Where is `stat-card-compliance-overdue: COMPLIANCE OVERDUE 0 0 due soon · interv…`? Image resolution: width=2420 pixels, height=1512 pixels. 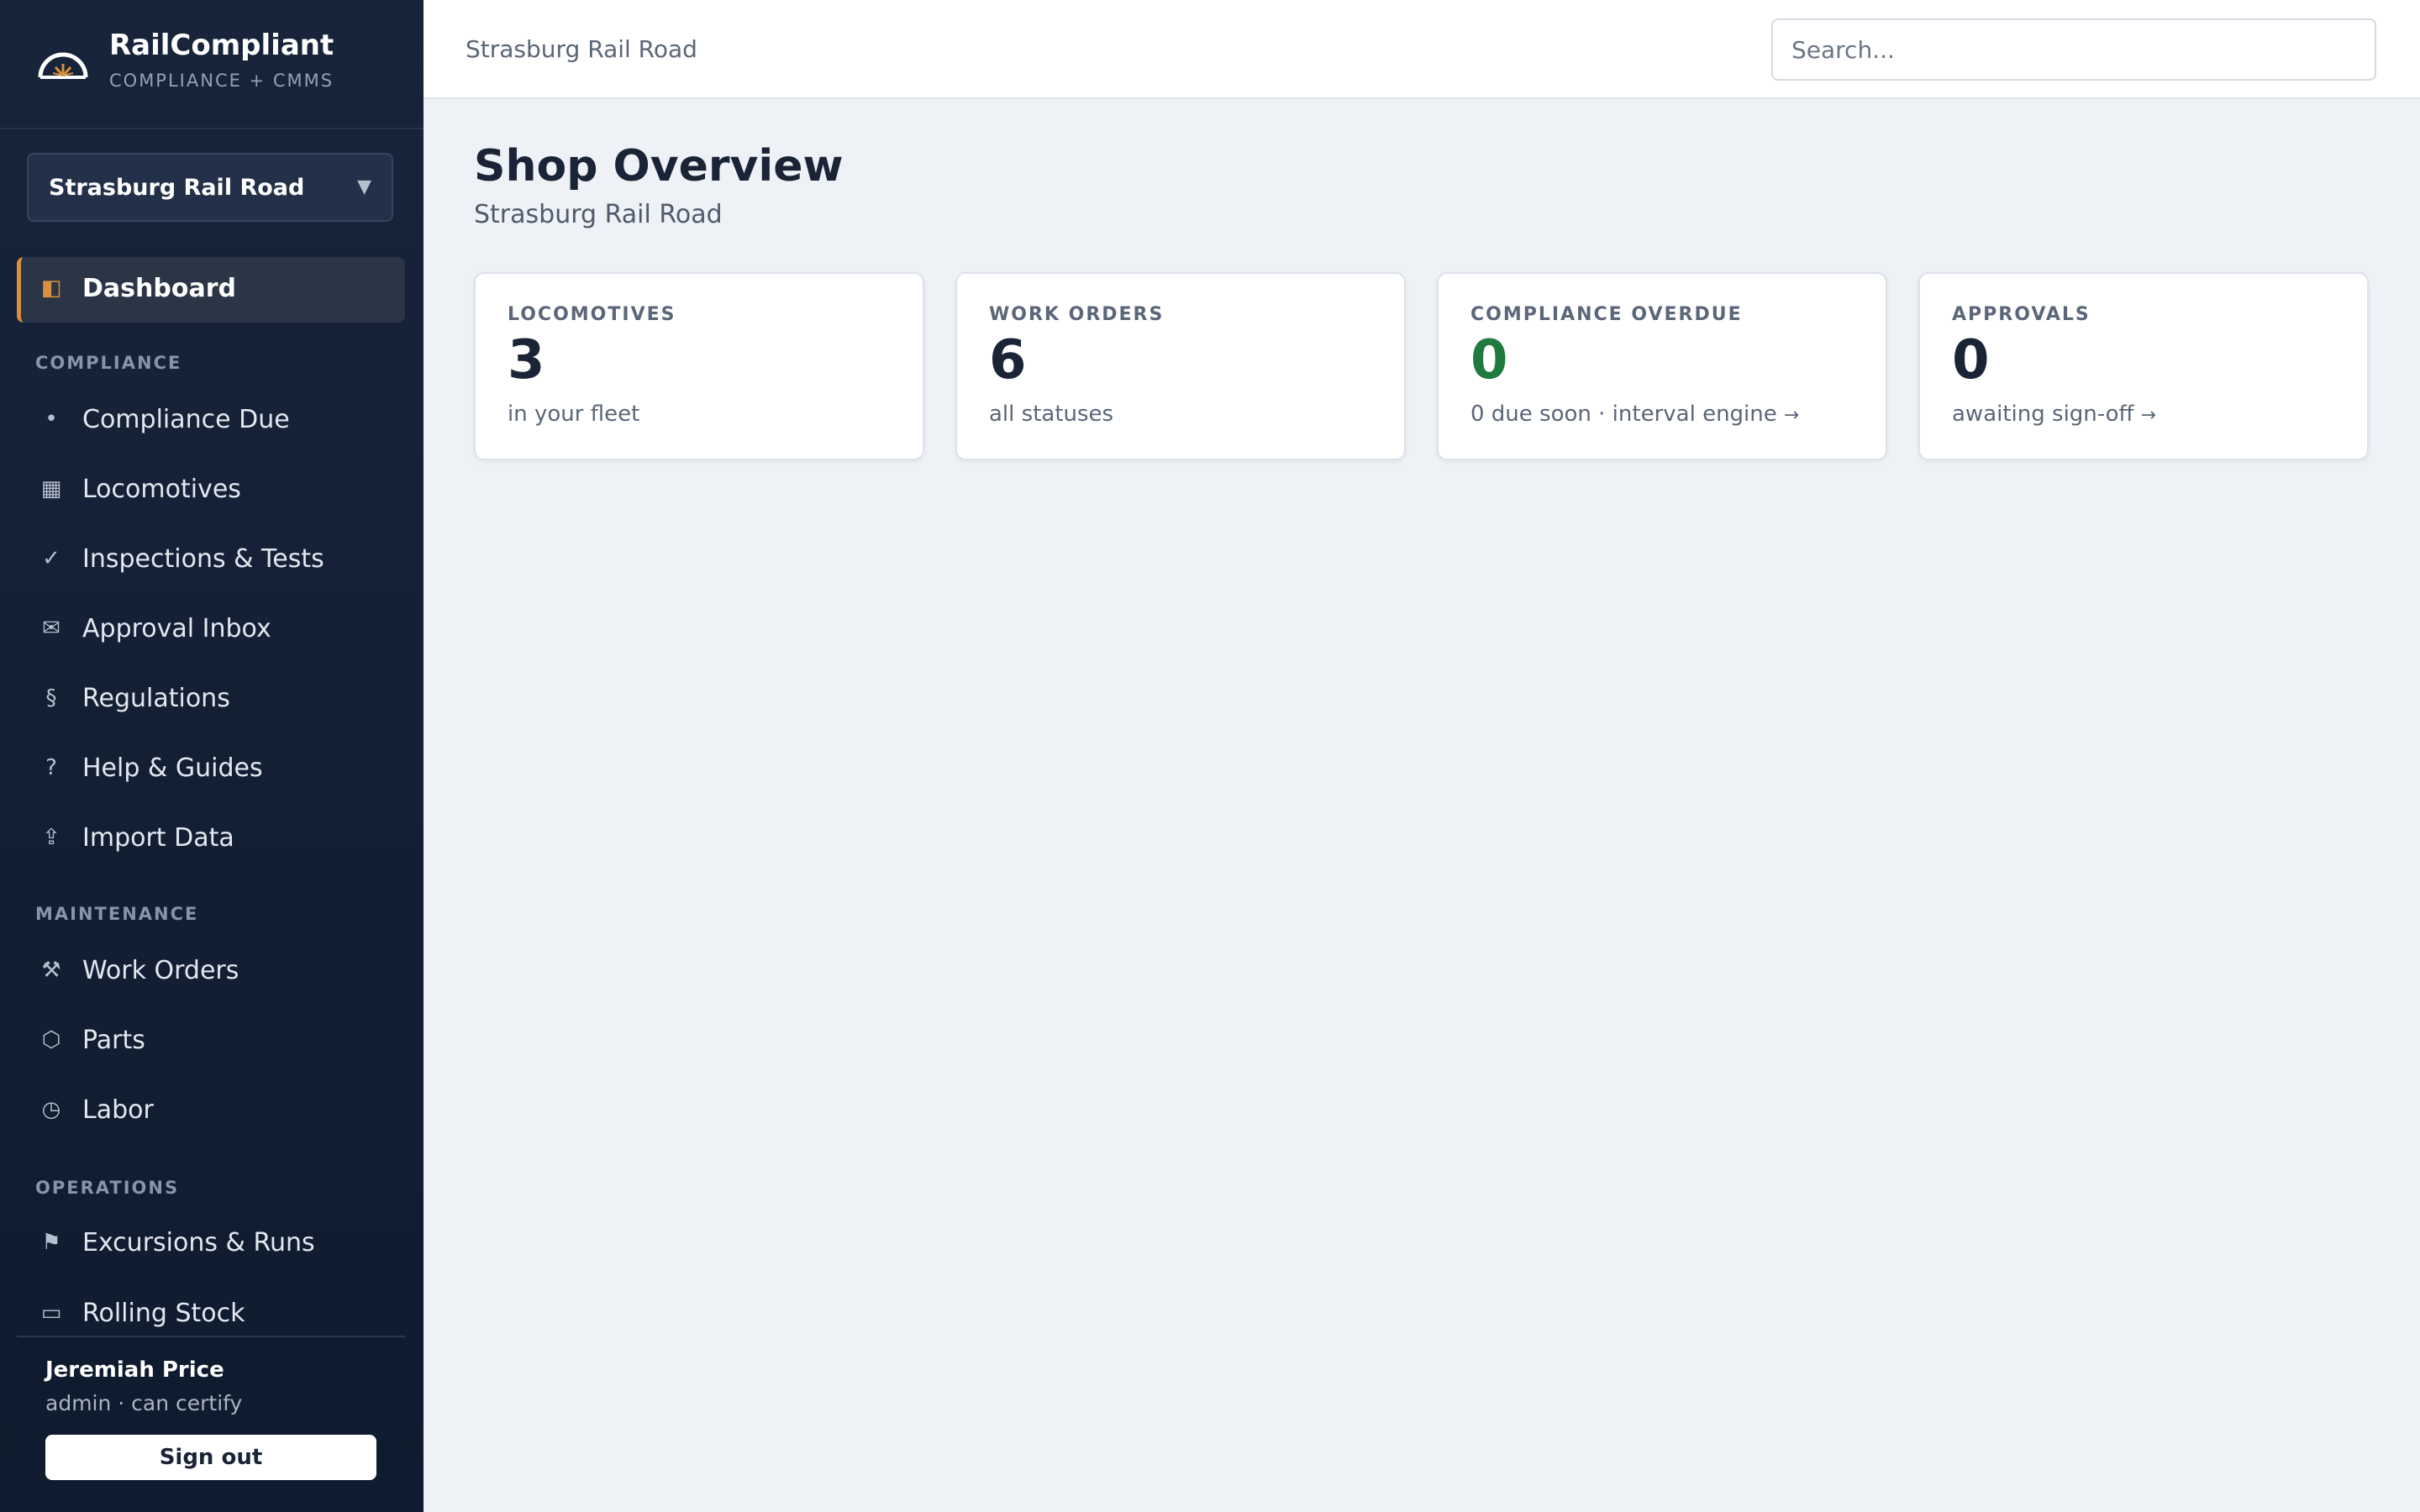 stat-card-compliance-overdue: COMPLIANCE OVERDUE 0 0 due soon · interv… is located at coordinates (1662, 366).